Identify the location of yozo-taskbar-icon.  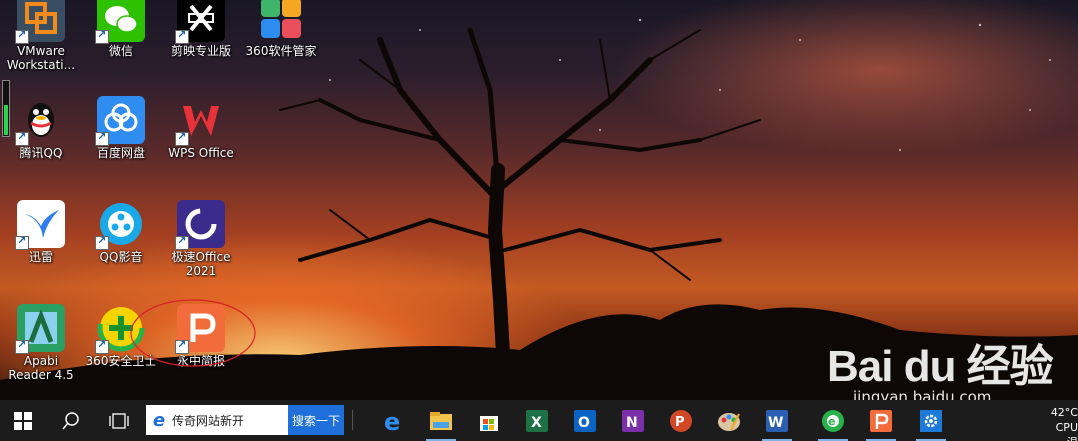
(881, 420).